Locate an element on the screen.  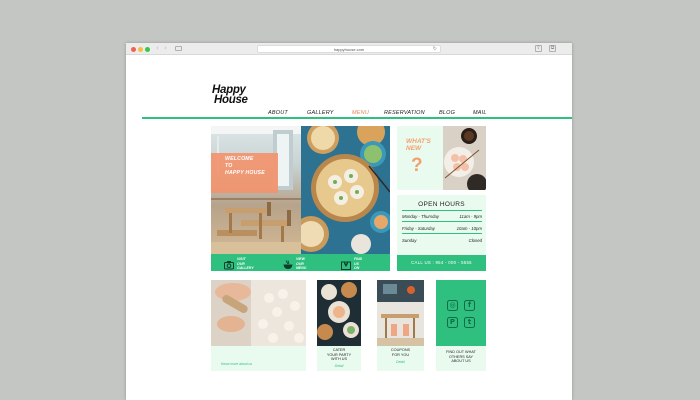
coupons-text: COUPONS FOR YOU is located at coordinates (400, 352).